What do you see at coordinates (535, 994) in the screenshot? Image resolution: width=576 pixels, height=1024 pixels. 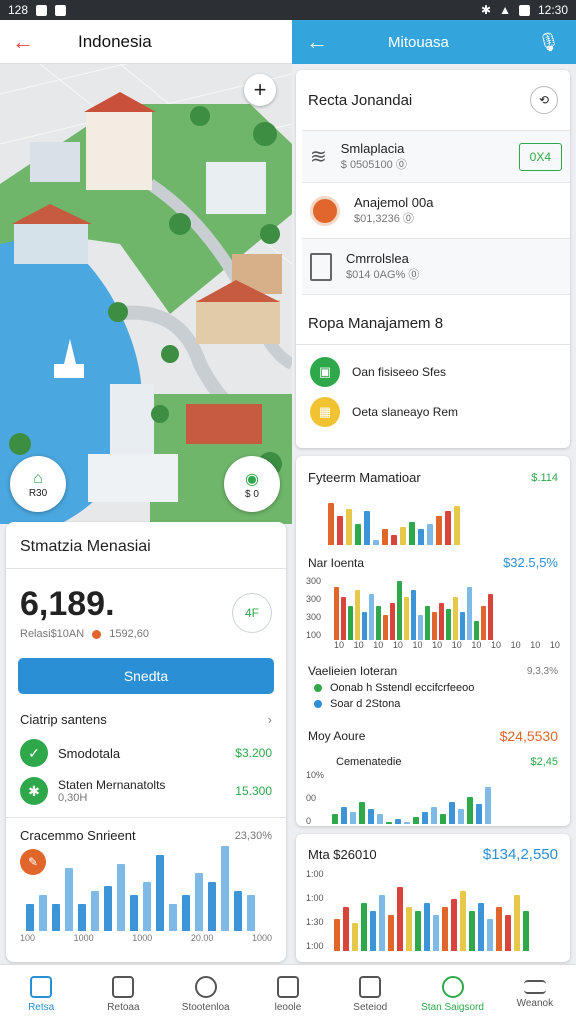 I see `nav-item-menu: Weanok` at bounding box center [535, 994].